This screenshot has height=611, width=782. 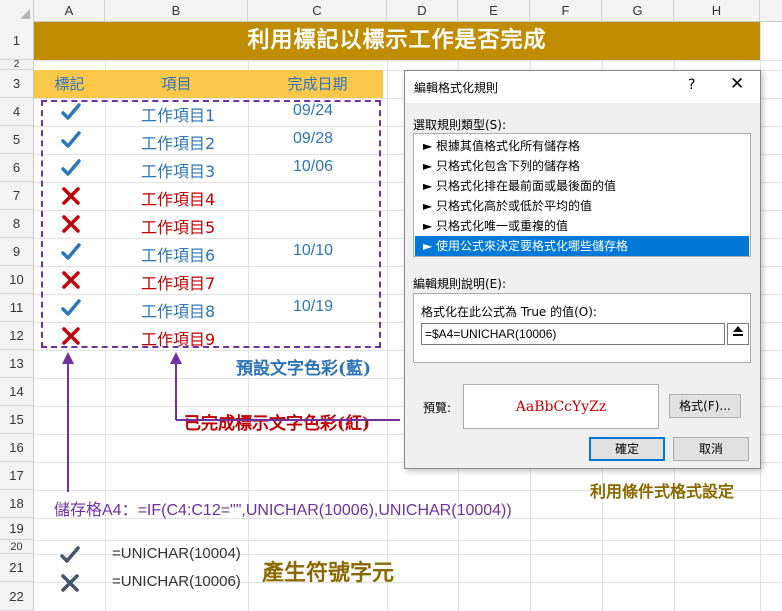 What do you see at coordinates (178, 142) in the screenshot?
I see `task-name-cell: 工作項目2` at bounding box center [178, 142].